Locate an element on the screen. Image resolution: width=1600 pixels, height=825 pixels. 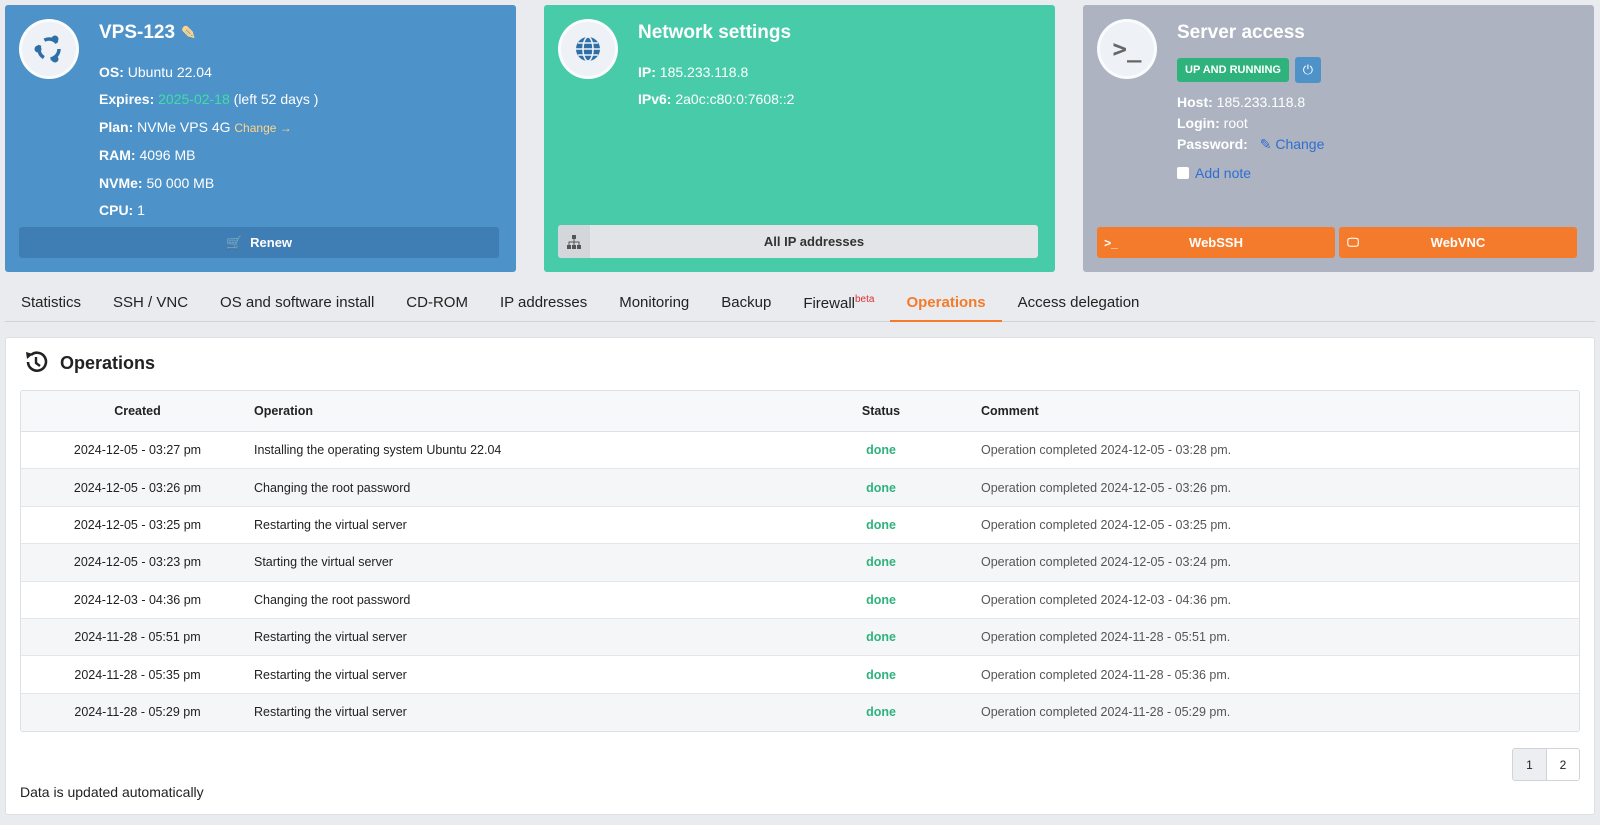
cell-created: 2024-11-28 - 05:29 pm is located at coordinates (137, 712).